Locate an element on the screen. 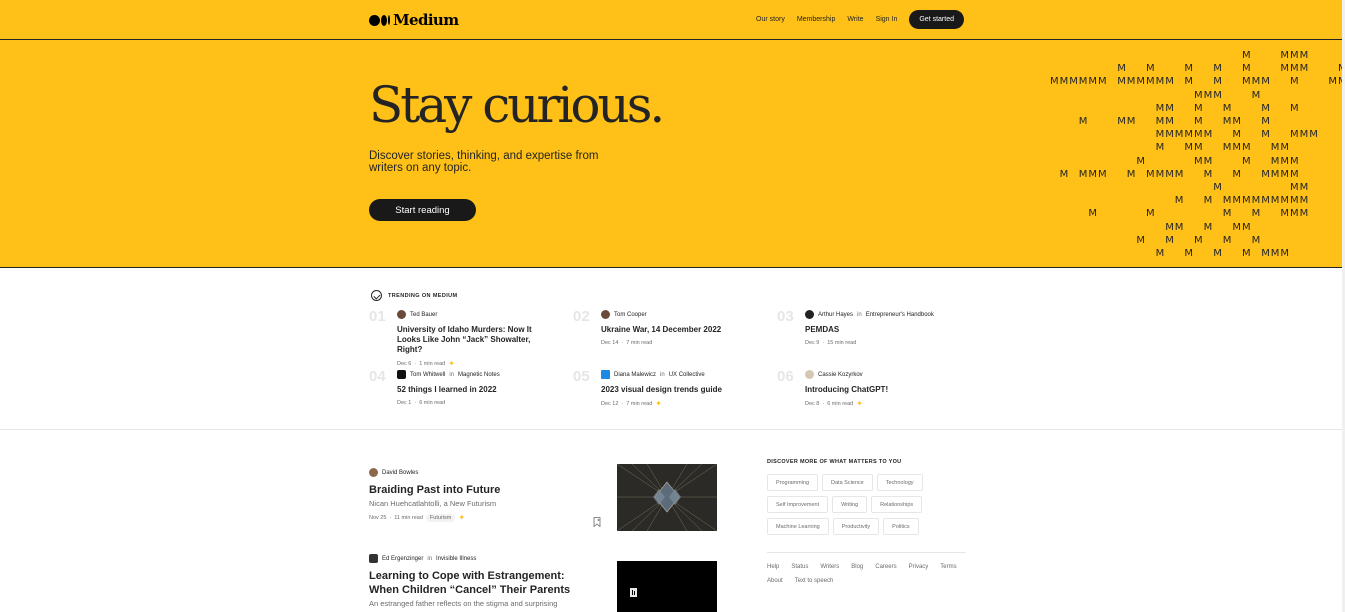  nav-write: Write is located at coordinates (855, 19).